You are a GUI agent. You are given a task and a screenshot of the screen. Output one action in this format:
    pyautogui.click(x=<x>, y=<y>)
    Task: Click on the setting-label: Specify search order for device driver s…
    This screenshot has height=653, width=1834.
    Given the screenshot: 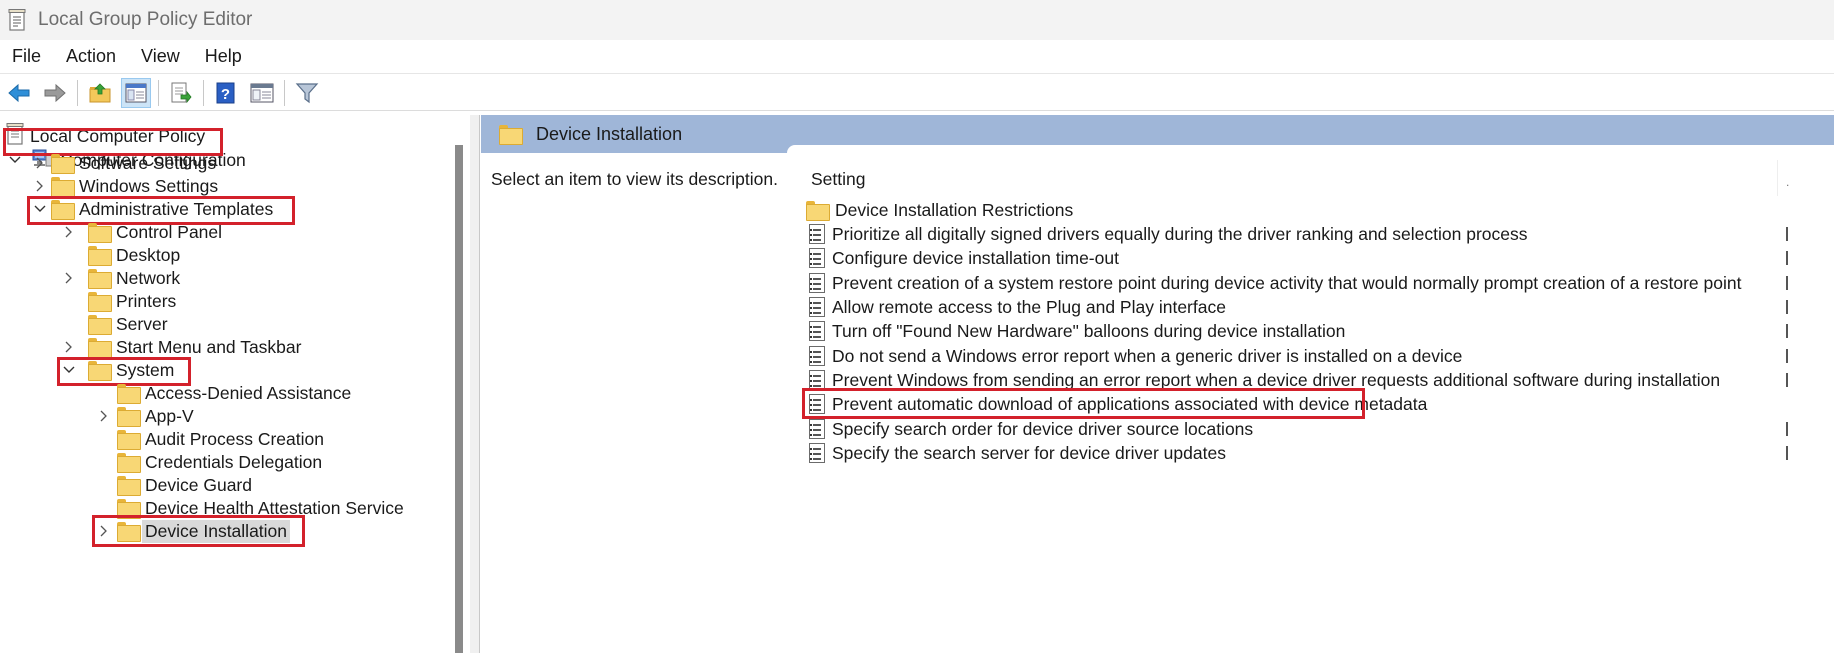 What is the action you would take?
    pyautogui.click(x=1043, y=428)
    